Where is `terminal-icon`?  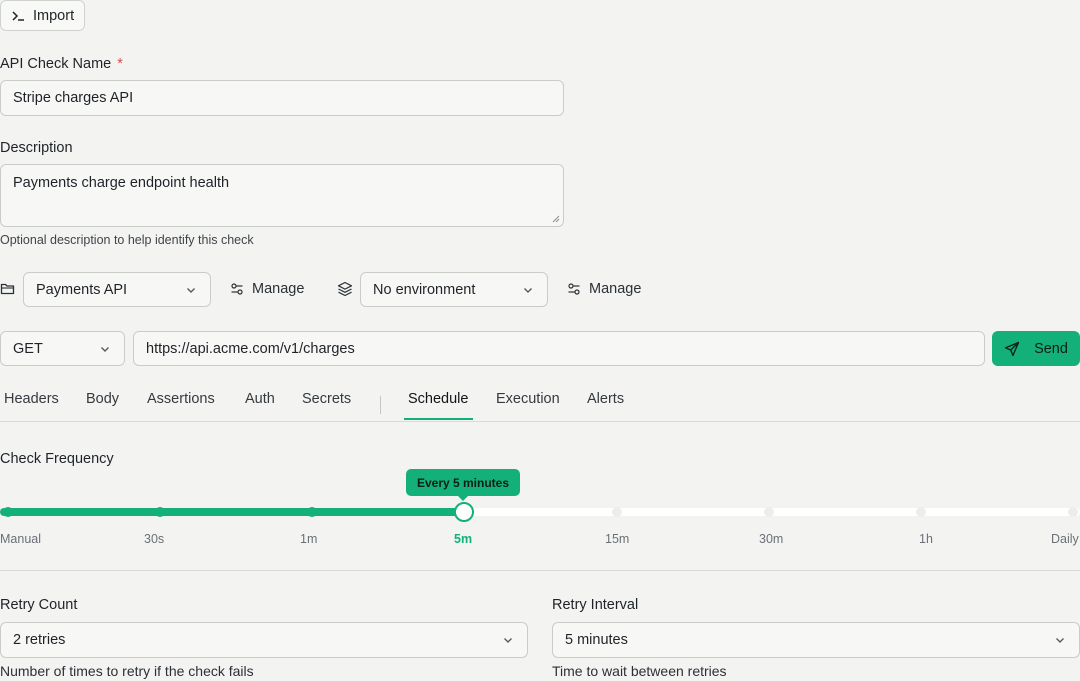 terminal-icon is located at coordinates (18, 16).